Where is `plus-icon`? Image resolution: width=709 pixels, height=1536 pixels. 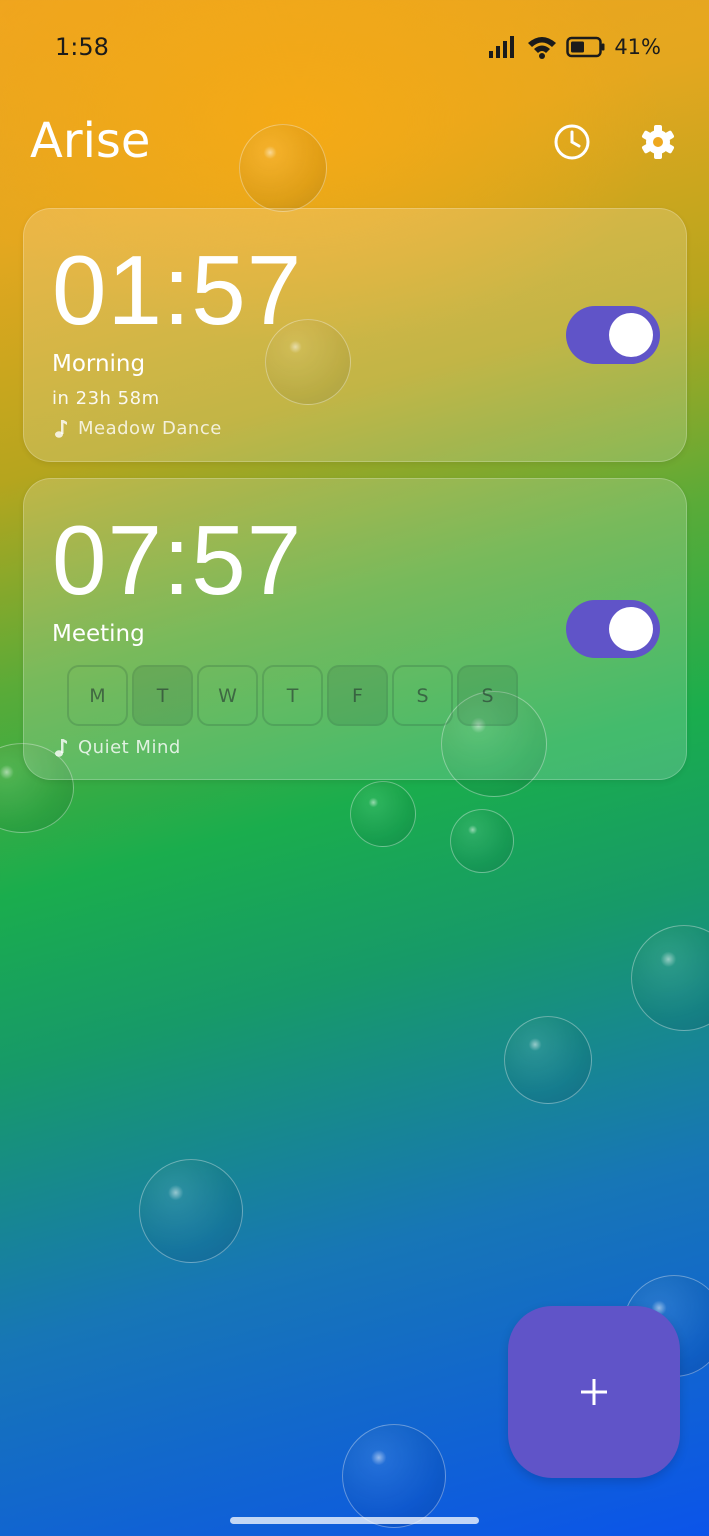
plus-icon is located at coordinates (594, 1392).